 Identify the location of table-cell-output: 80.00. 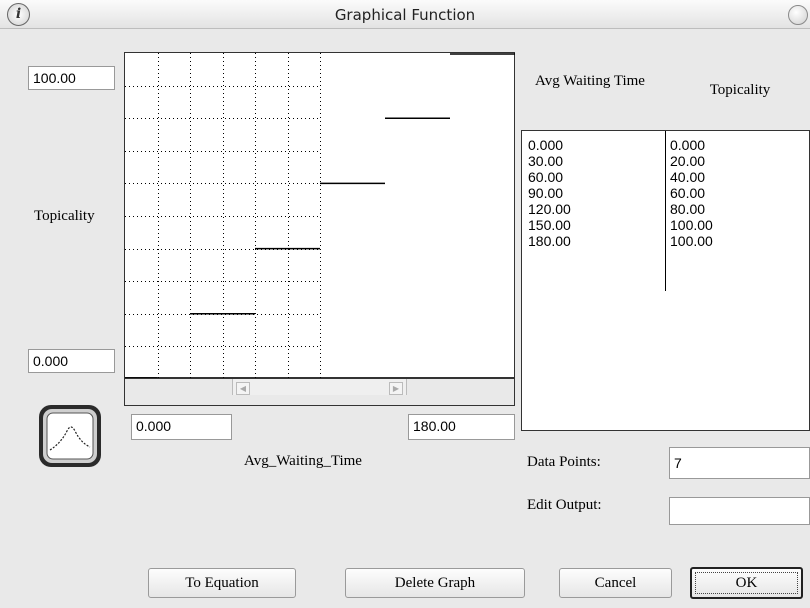
(687, 209).